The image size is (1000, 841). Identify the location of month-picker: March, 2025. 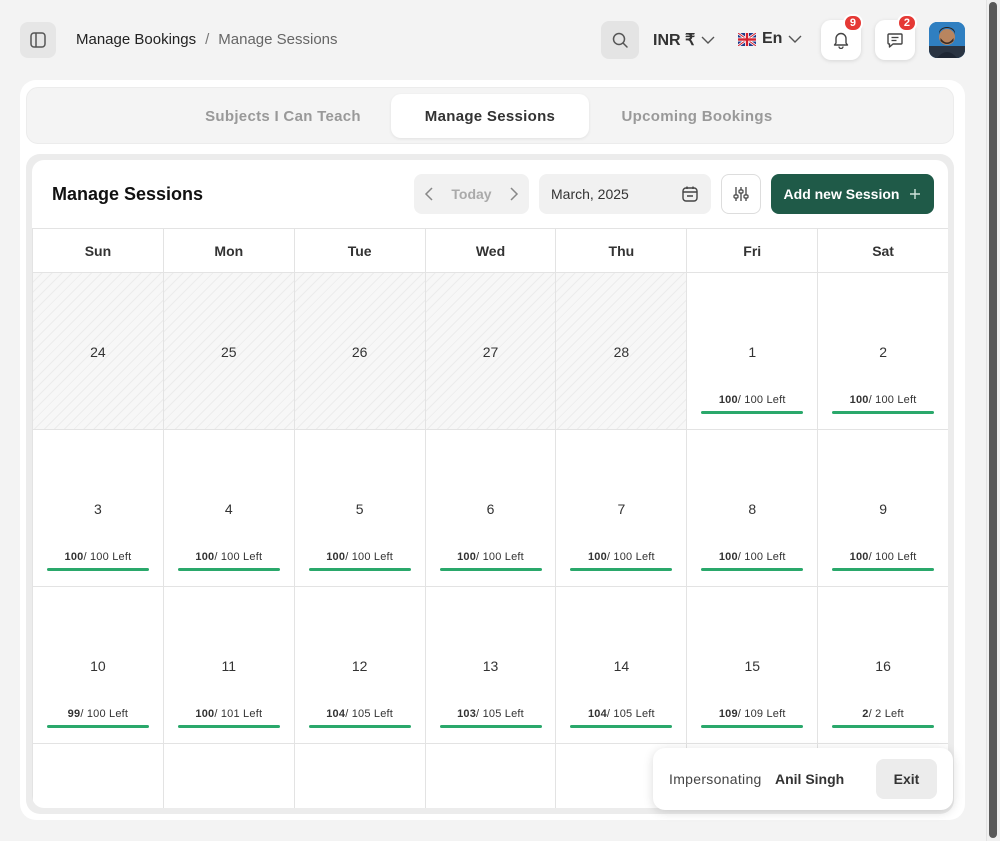
(625, 194).